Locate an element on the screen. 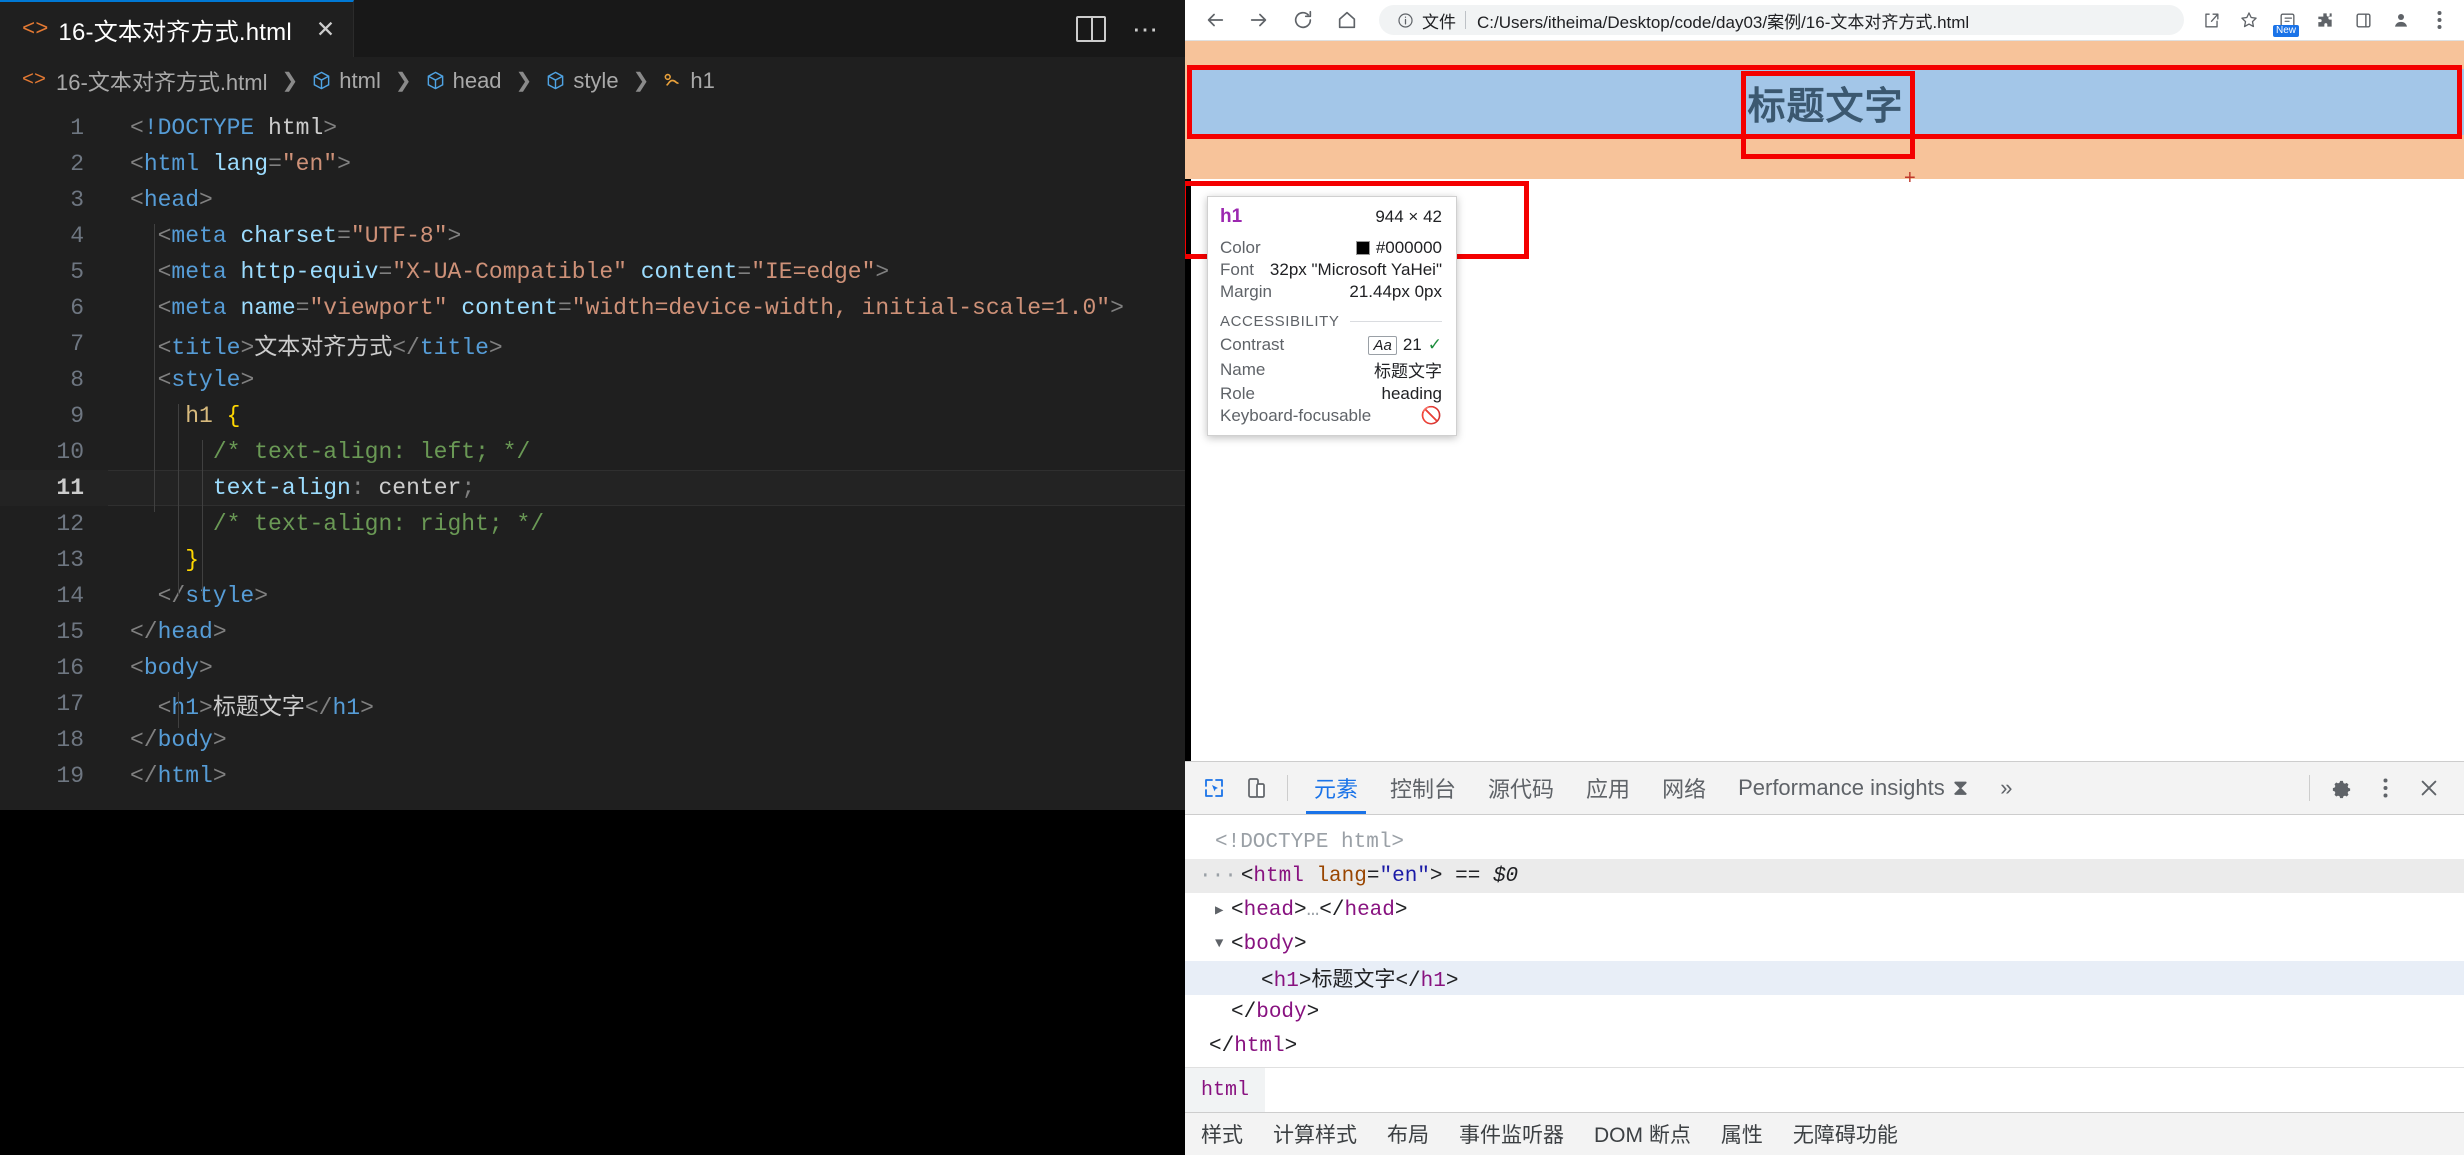 The image size is (2464, 1155). browser-action-icons: New is located at coordinates (2325, 20).